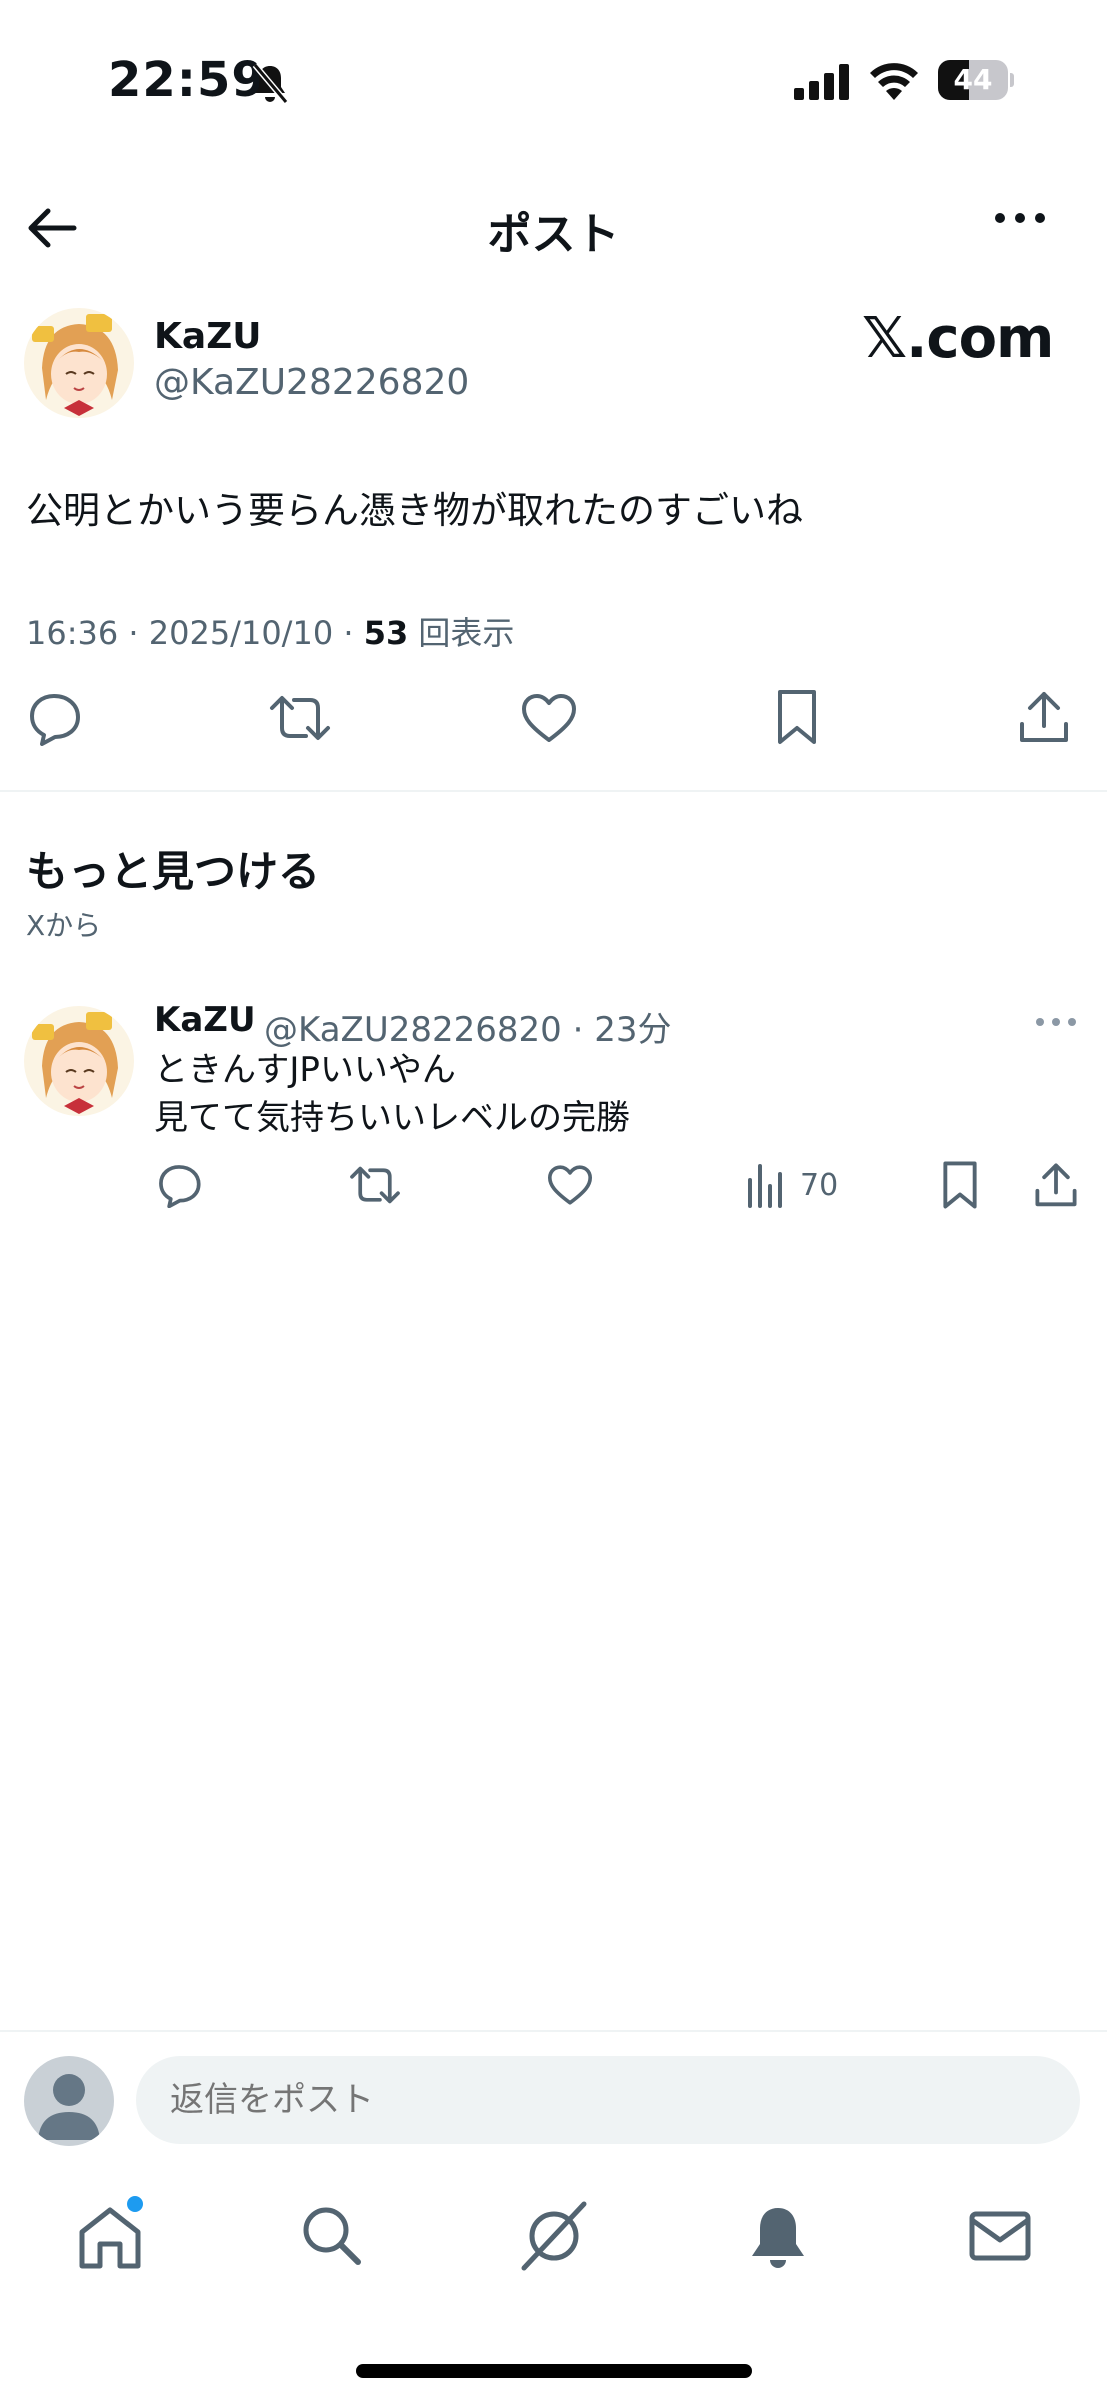 Image resolution: width=1107 pixels, height=2400 pixels. I want to click on battery-level: 44, so click(973, 79).